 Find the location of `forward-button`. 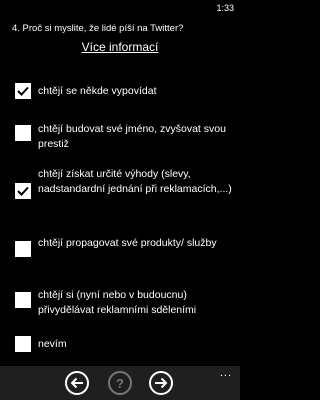

forward-button is located at coordinates (161, 383).